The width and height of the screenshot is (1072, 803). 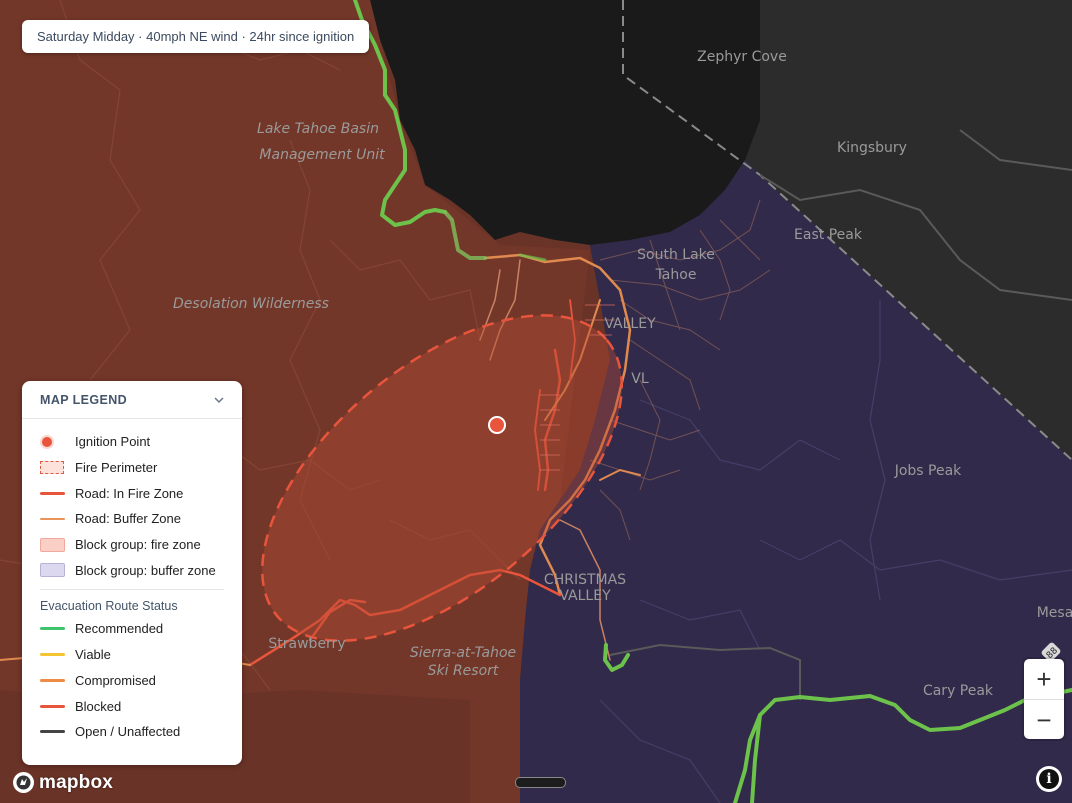 I want to click on legend-item-block-fire: Block group: fire zone, so click(x=132, y=545).